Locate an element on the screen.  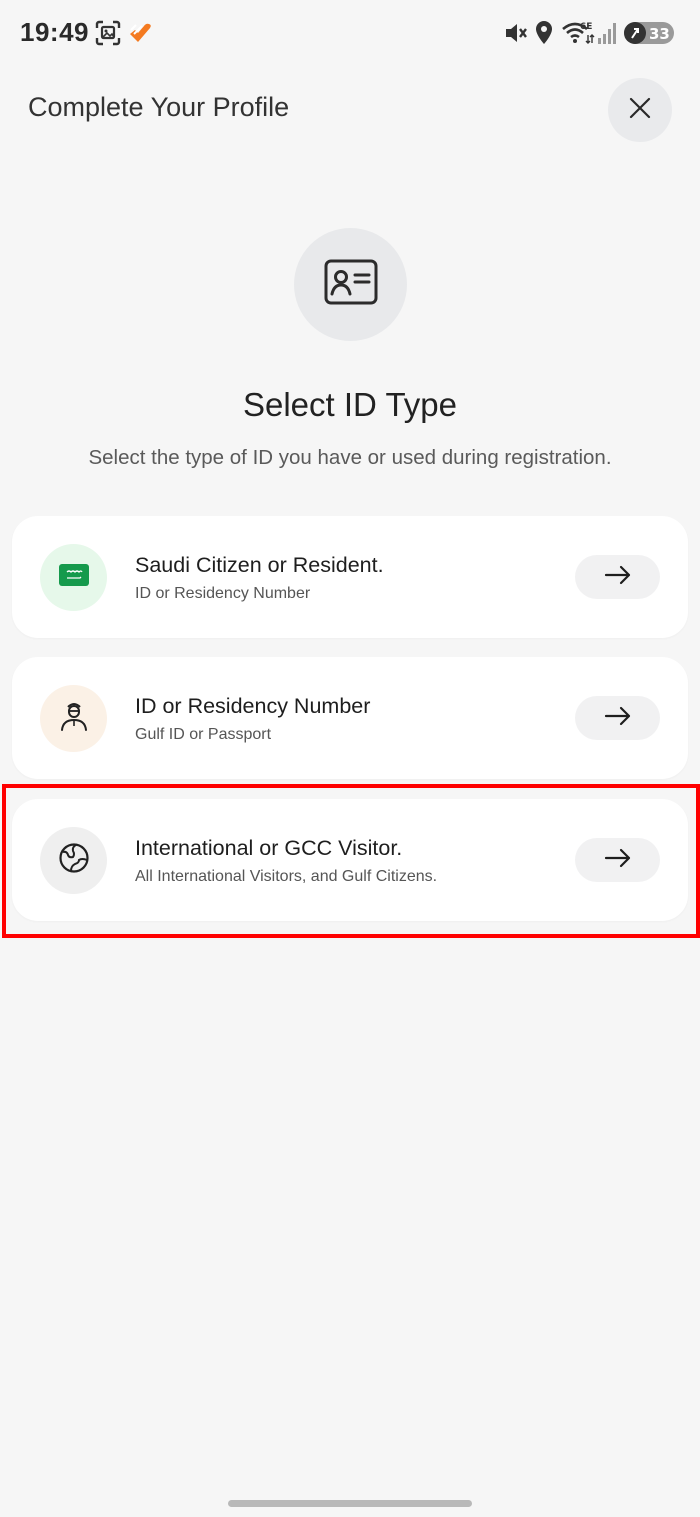
person-icon is located at coordinates (74, 718).